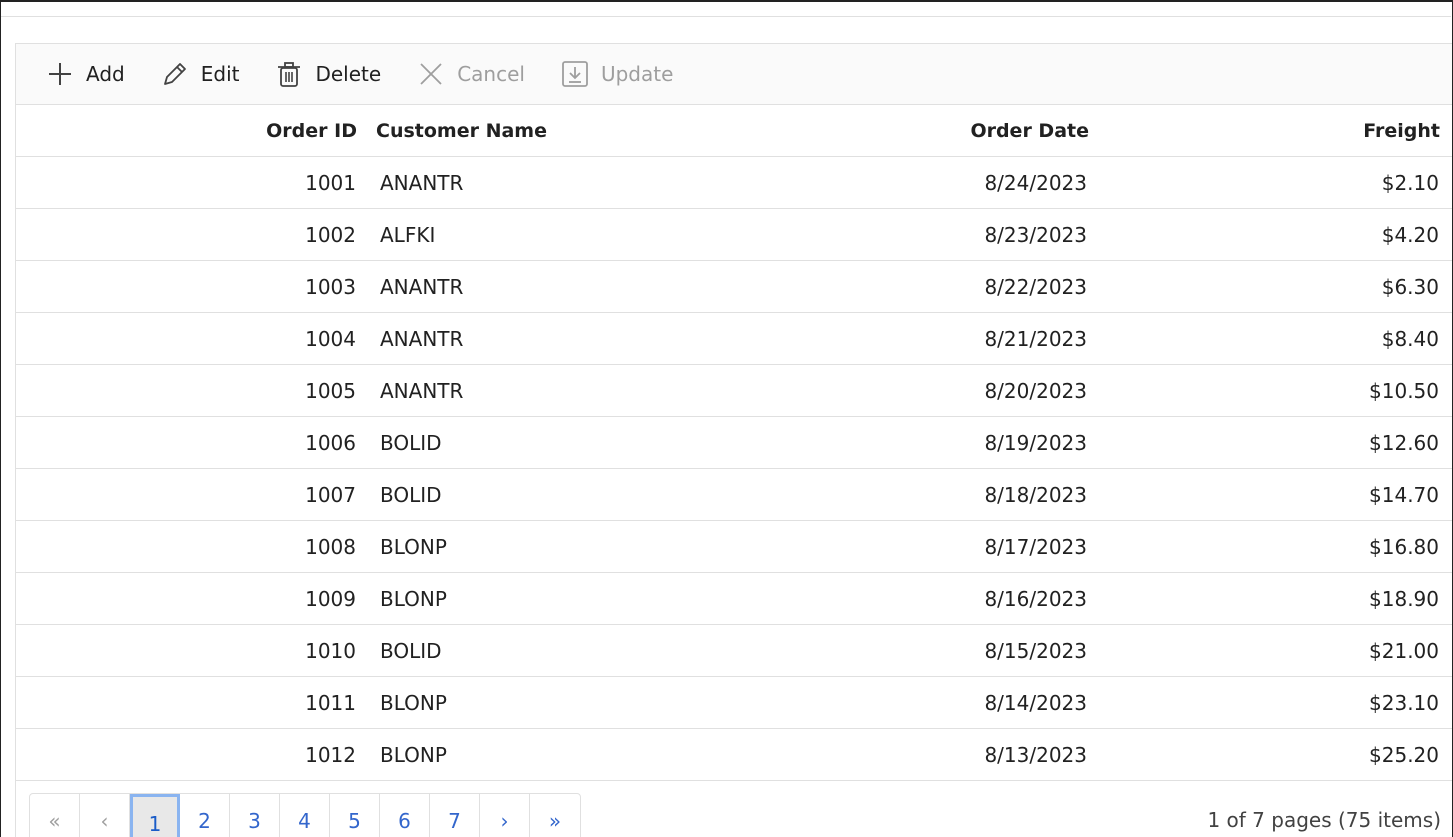 The height and width of the screenshot is (837, 1453). Describe the element at coordinates (355, 815) in the screenshot. I see `page-button-5: 5` at that location.